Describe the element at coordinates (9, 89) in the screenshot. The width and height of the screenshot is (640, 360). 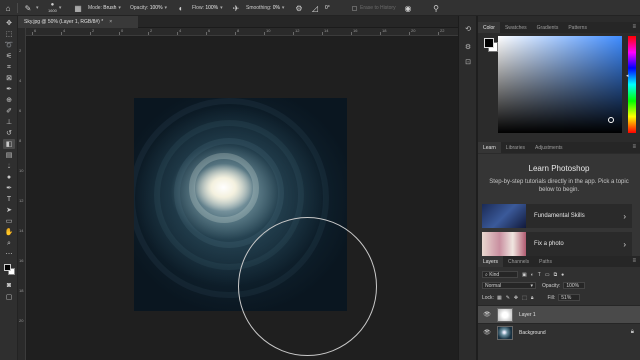
I see `eyedropper-tool-icon: ✒` at that location.